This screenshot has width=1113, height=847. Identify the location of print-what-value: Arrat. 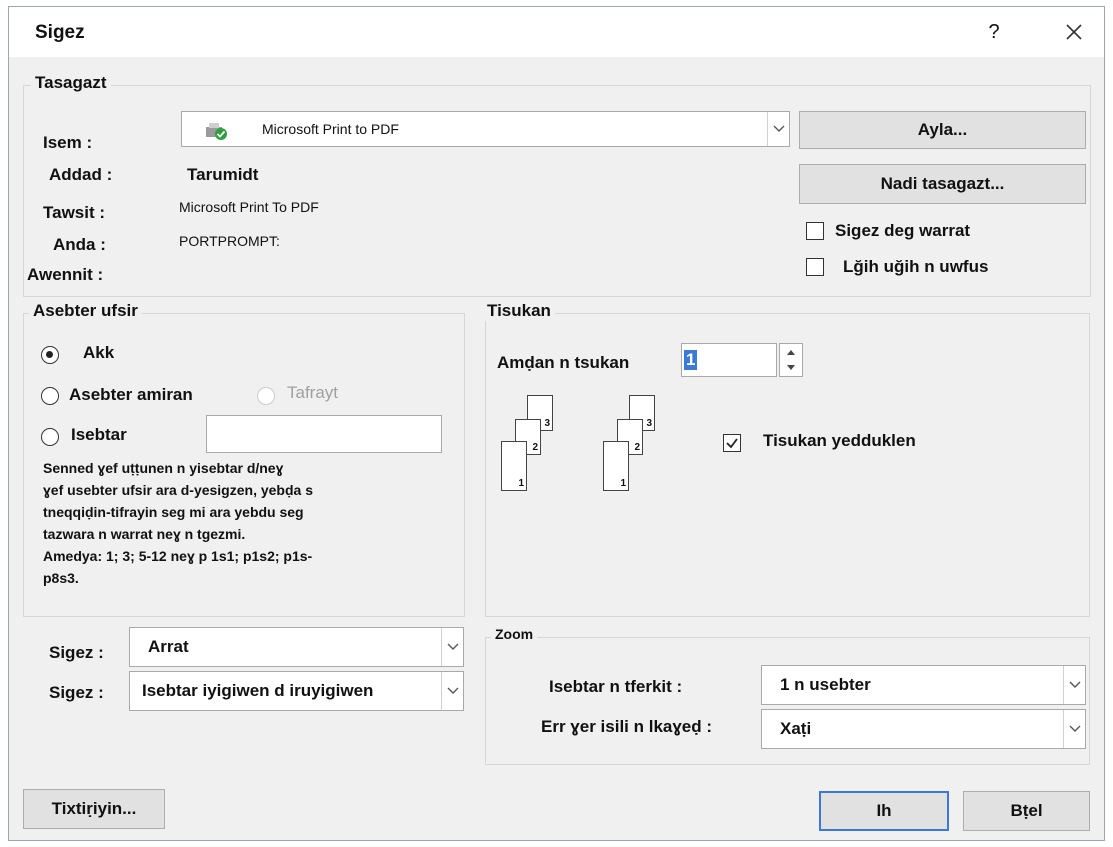
(168, 646).